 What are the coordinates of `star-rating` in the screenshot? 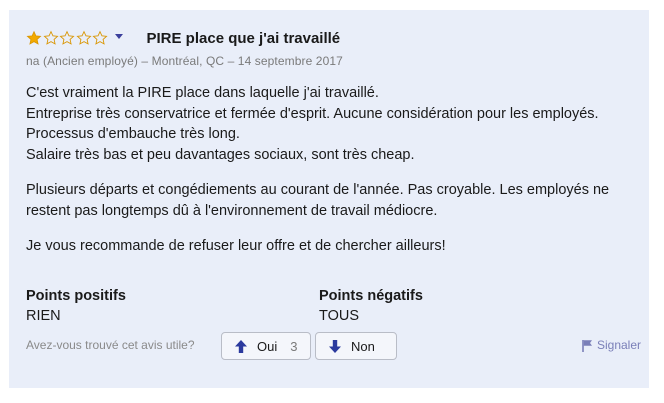 It's located at (67, 38).